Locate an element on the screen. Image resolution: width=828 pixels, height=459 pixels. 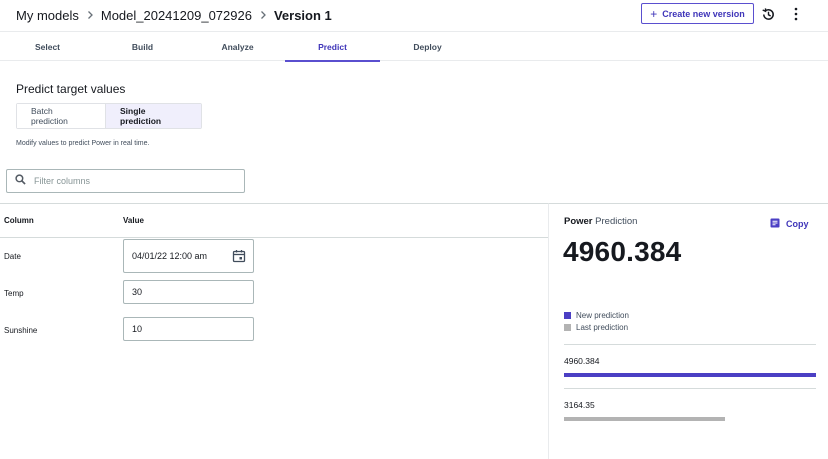
calendar-icon is located at coordinates (239, 256).